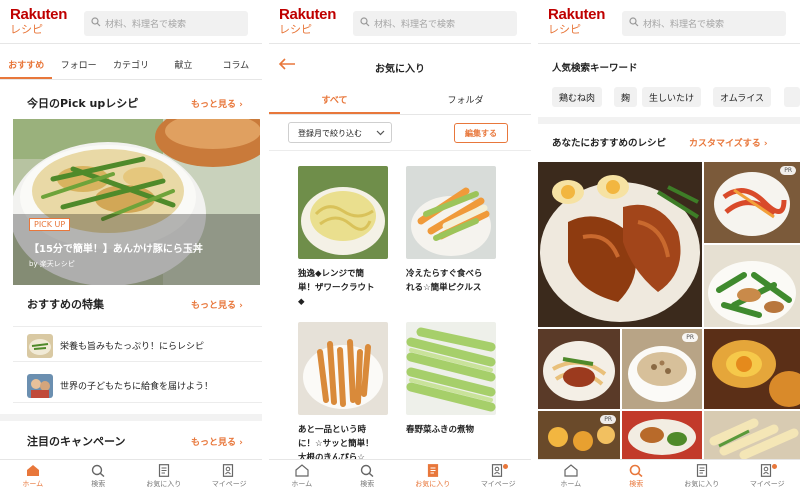  Describe the element at coordinates (136, 202) in the screenshot. I see `pickup-recipe-card: PICK UP 【15分で簡単！】あんかけ豚にら玉丼 by 楽天レシピ` at that location.